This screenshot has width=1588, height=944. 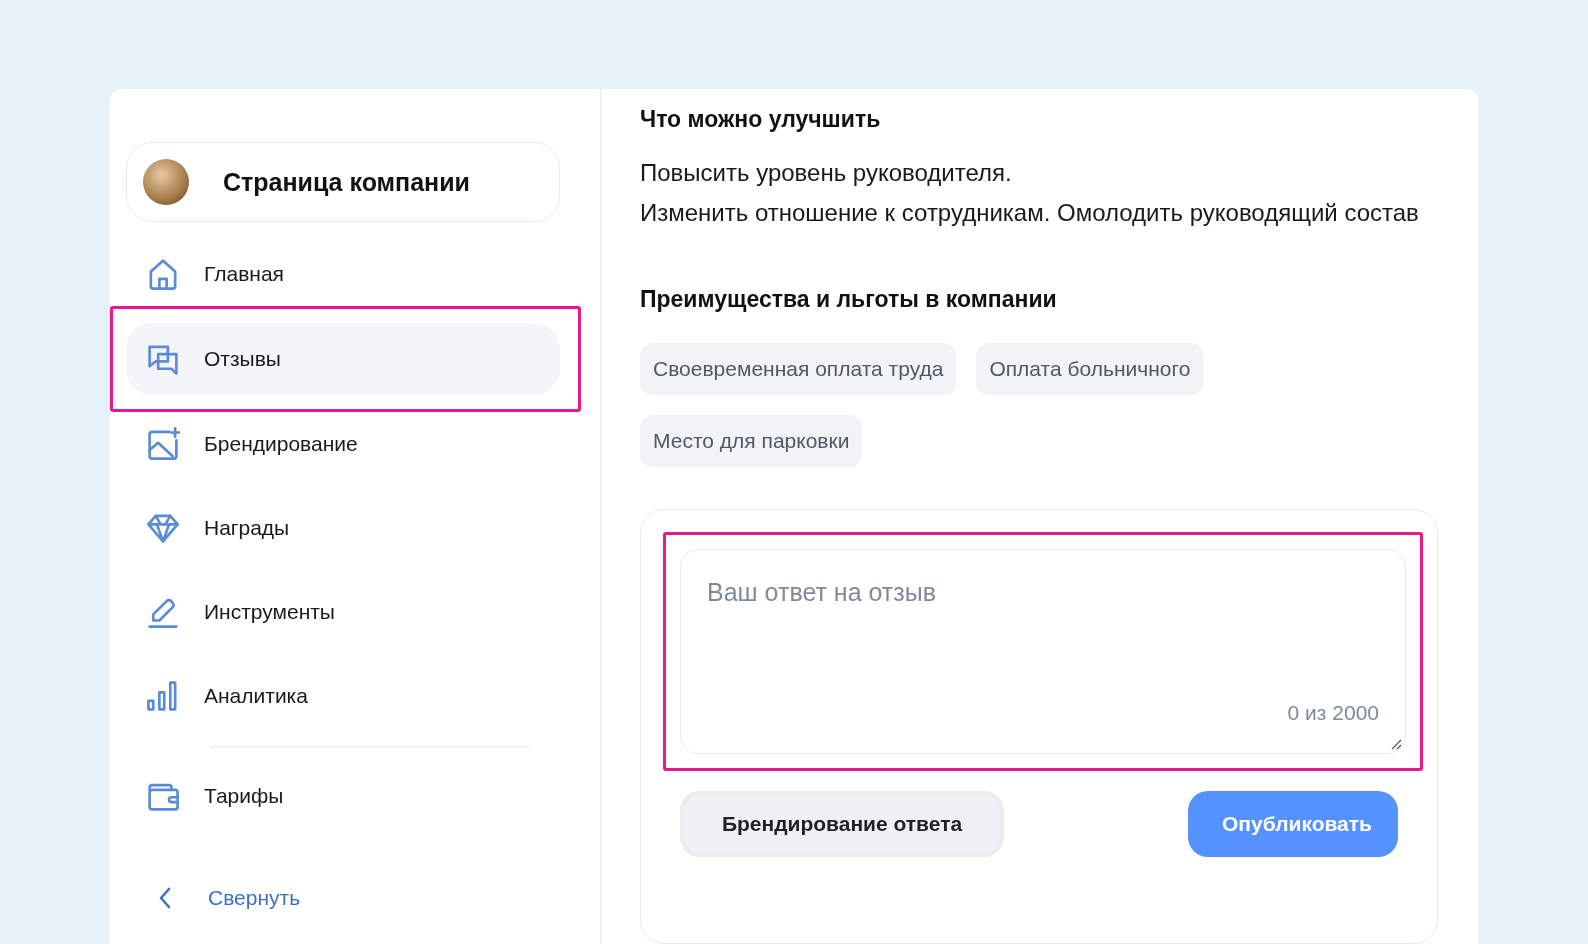 What do you see at coordinates (343, 796) in the screenshot?
I see `nav-item: Тарифы` at bounding box center [343, 796].